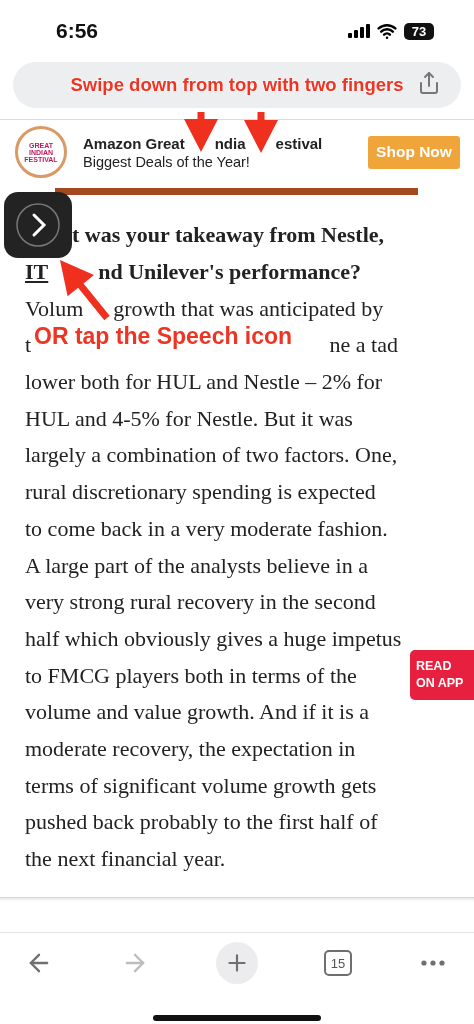  I want to click on ad-subtitle: Biggest Deals of the Year!, so click(167, 161).